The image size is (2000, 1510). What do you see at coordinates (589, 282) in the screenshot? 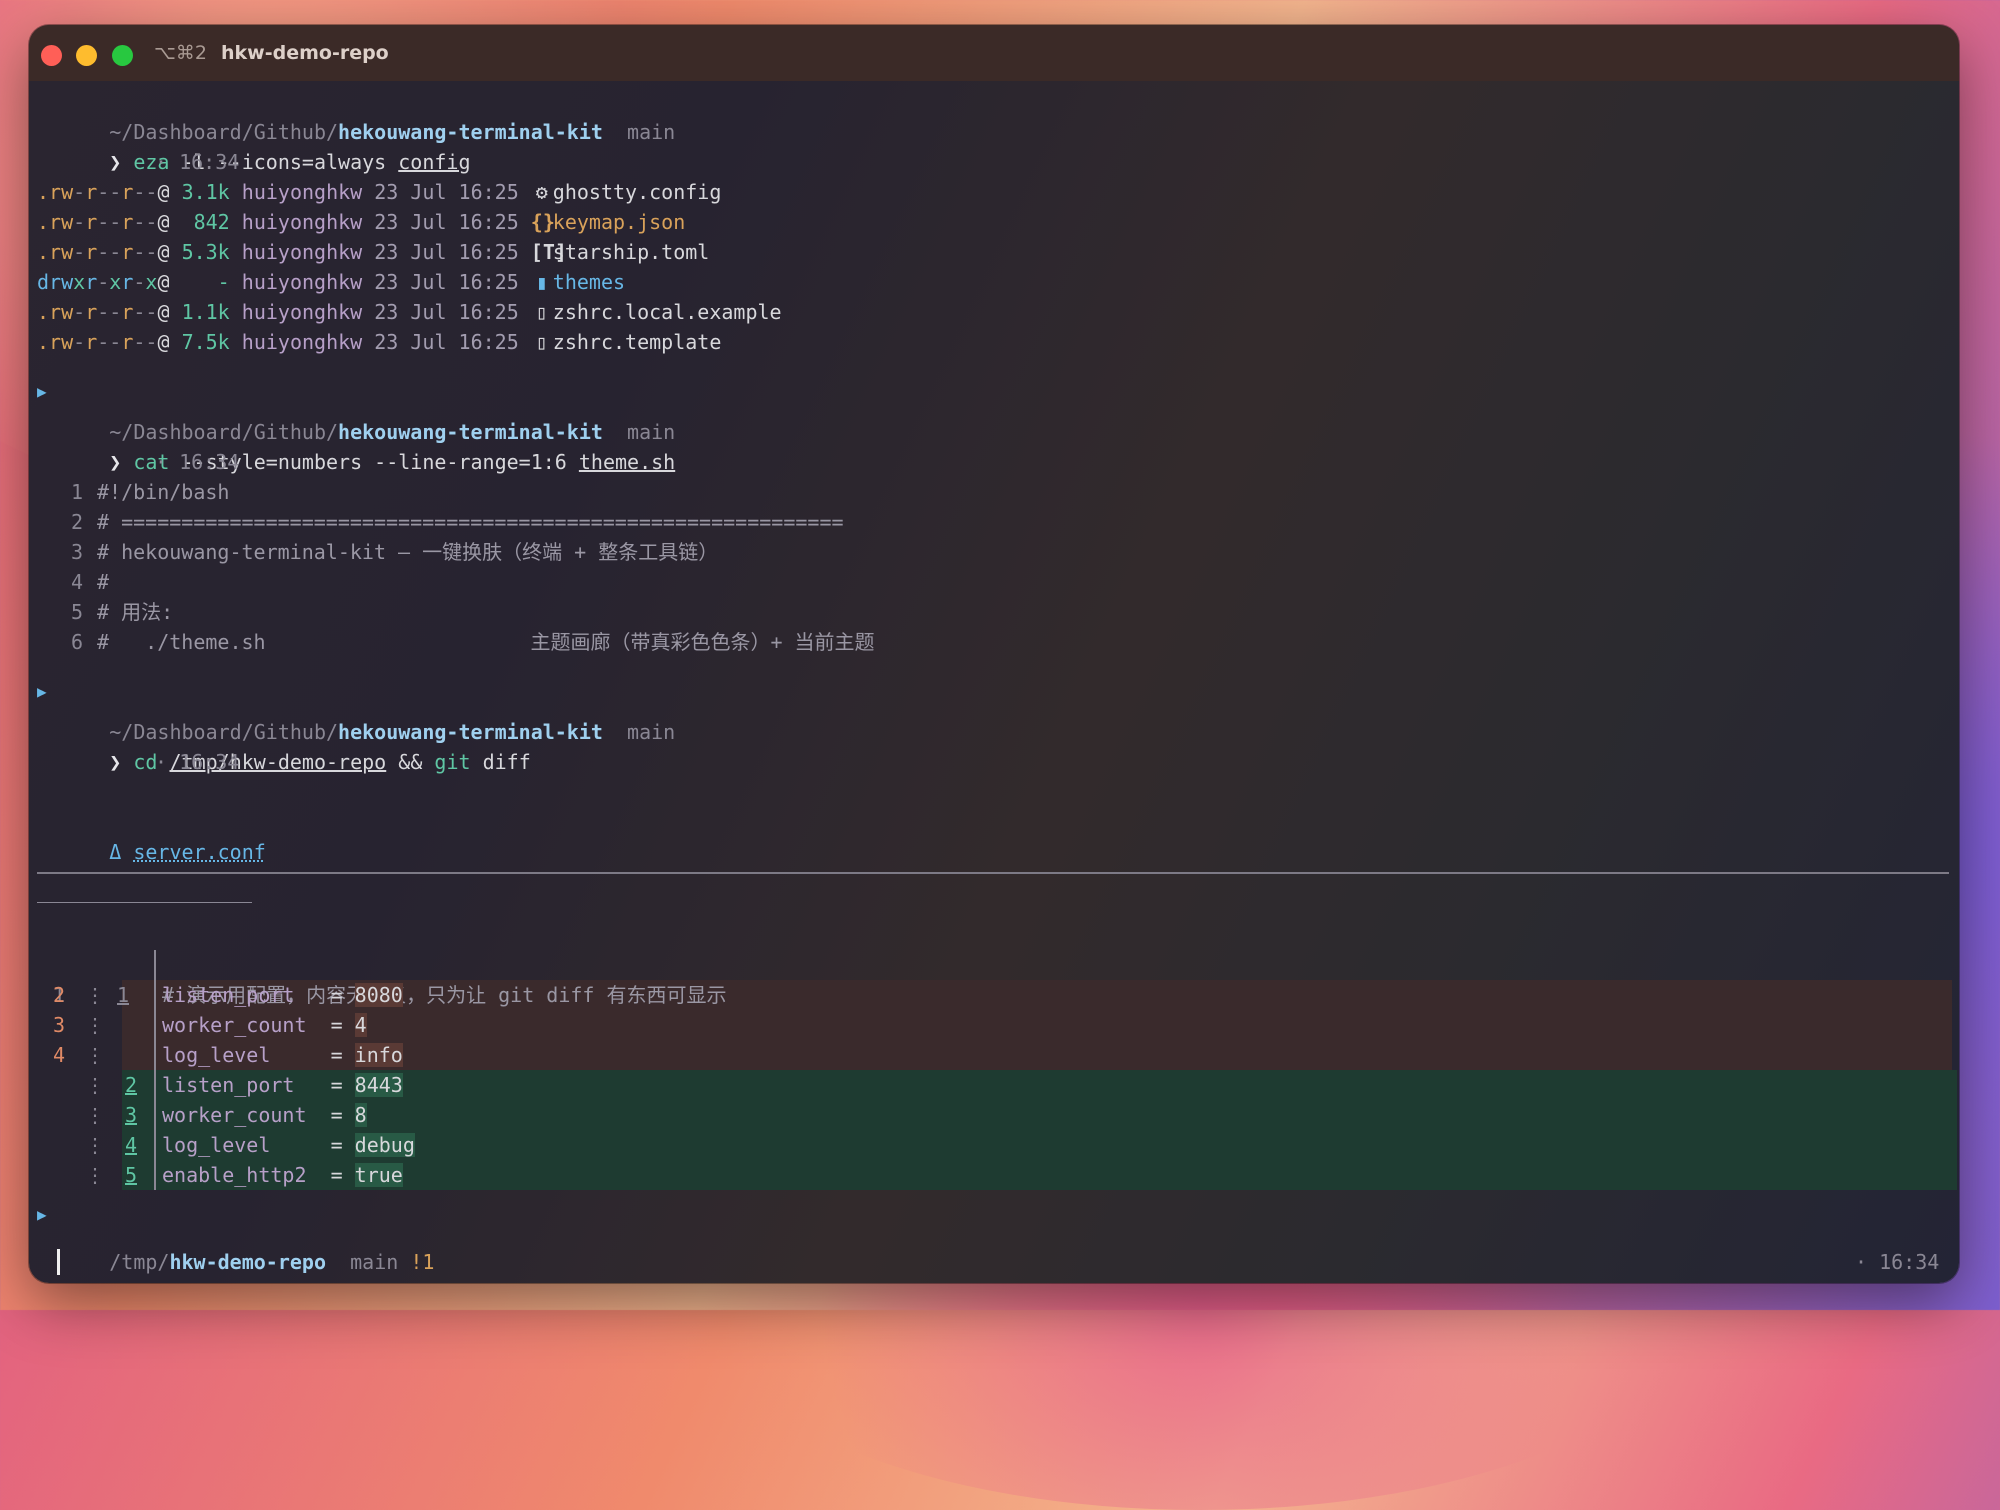
I see `file-name: themes` at bounding box center [589, 282].